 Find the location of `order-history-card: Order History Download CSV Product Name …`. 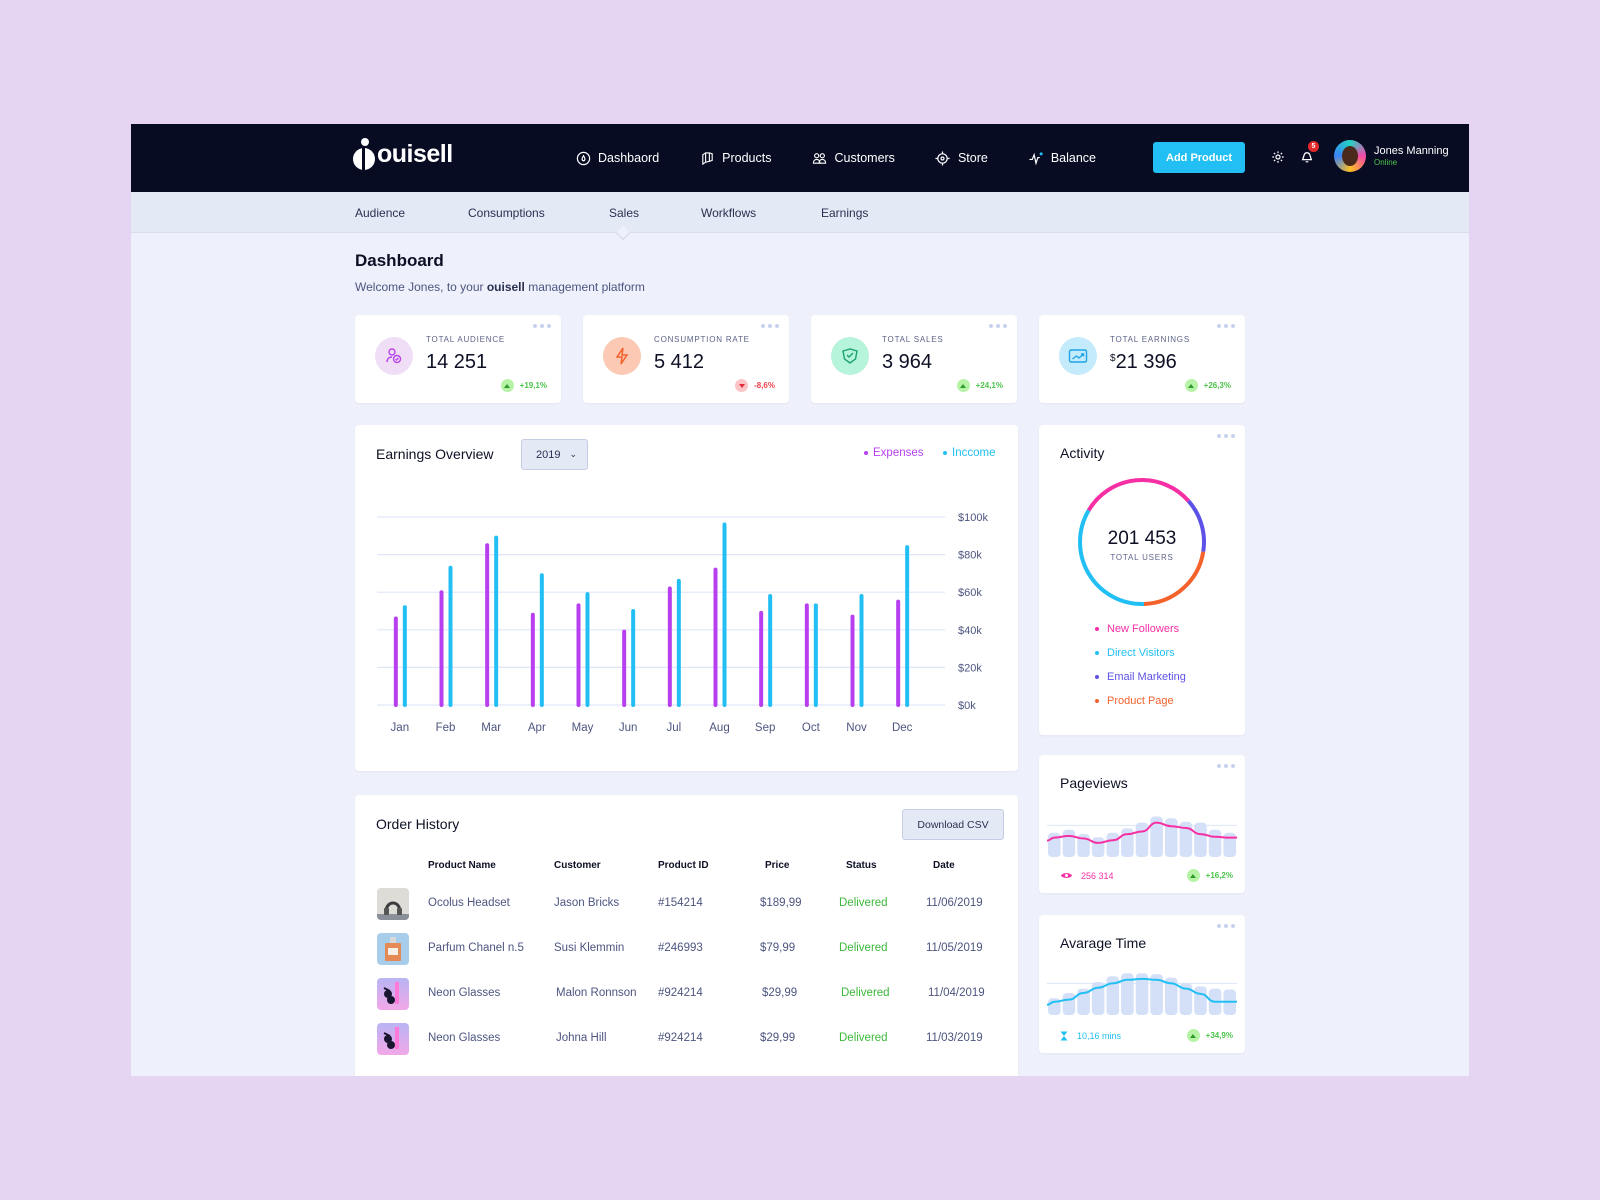

order-history-card: Order History Download CSV Product Name … is located at coordinates (686, 935).